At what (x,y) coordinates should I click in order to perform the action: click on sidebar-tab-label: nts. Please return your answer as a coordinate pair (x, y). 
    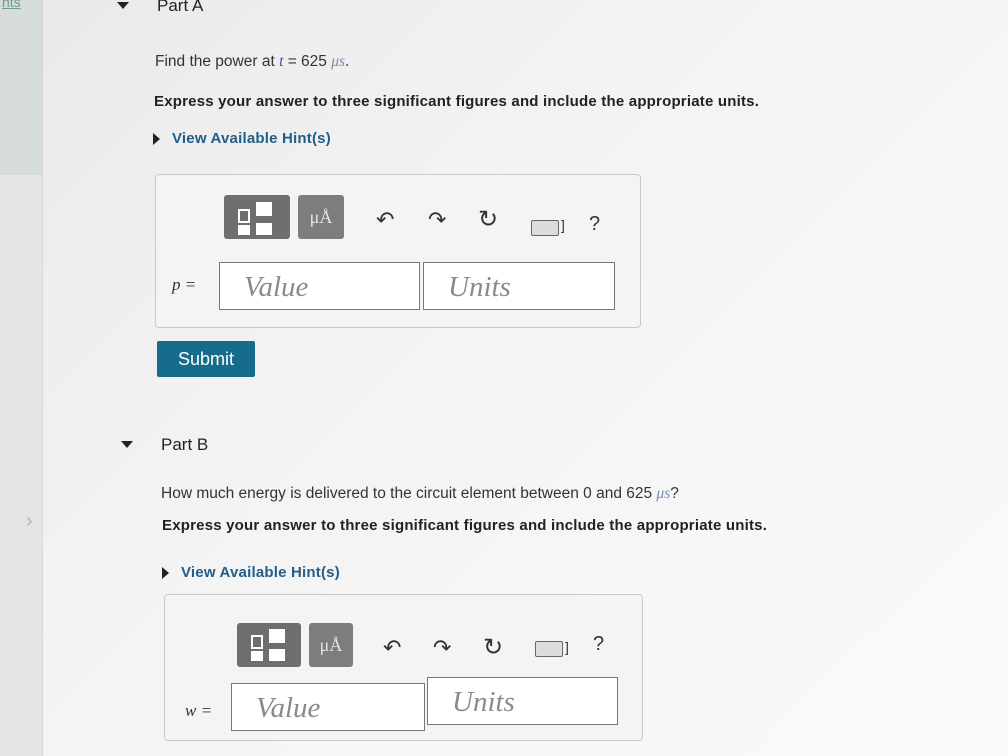
    Looking at the image, I should click on (11, 5).